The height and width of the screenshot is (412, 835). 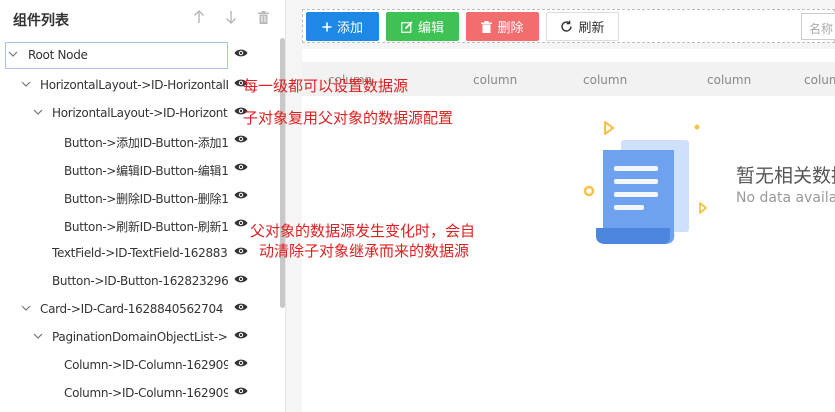 What do you see at coordinates (41, 21) in the screenshot?
I see `panel-title: 组件列表` at bounding box center [41, 21].